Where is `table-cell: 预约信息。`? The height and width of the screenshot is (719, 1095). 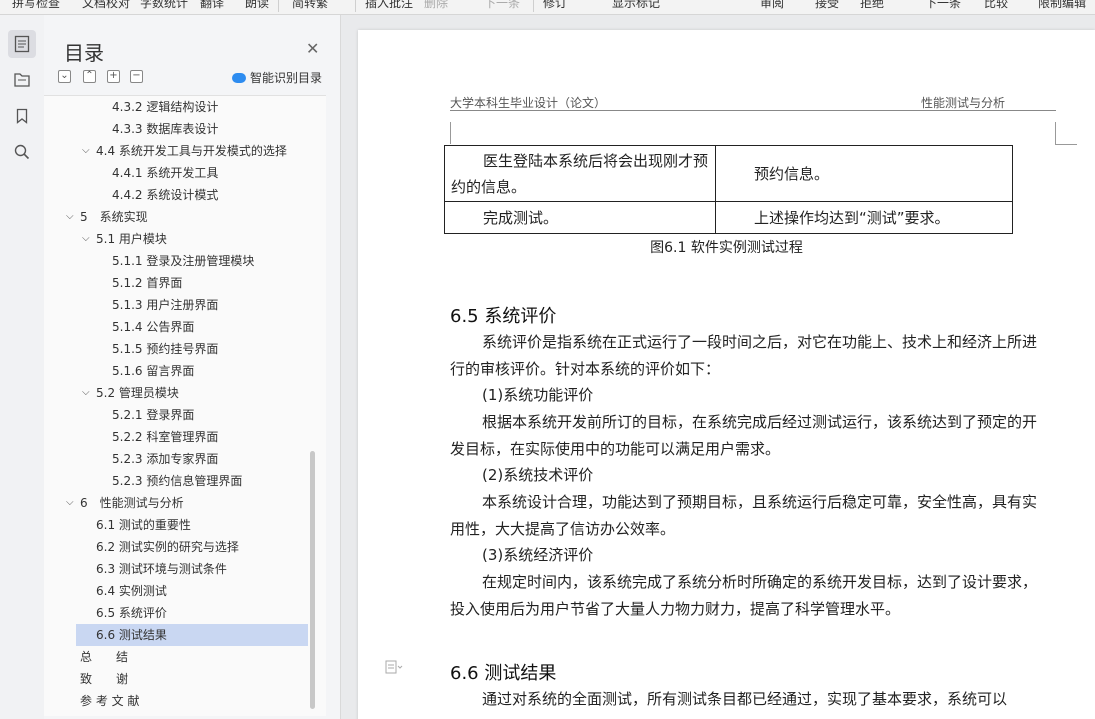
table-cell: 预约信息。 is located at coordinates (864, 173).